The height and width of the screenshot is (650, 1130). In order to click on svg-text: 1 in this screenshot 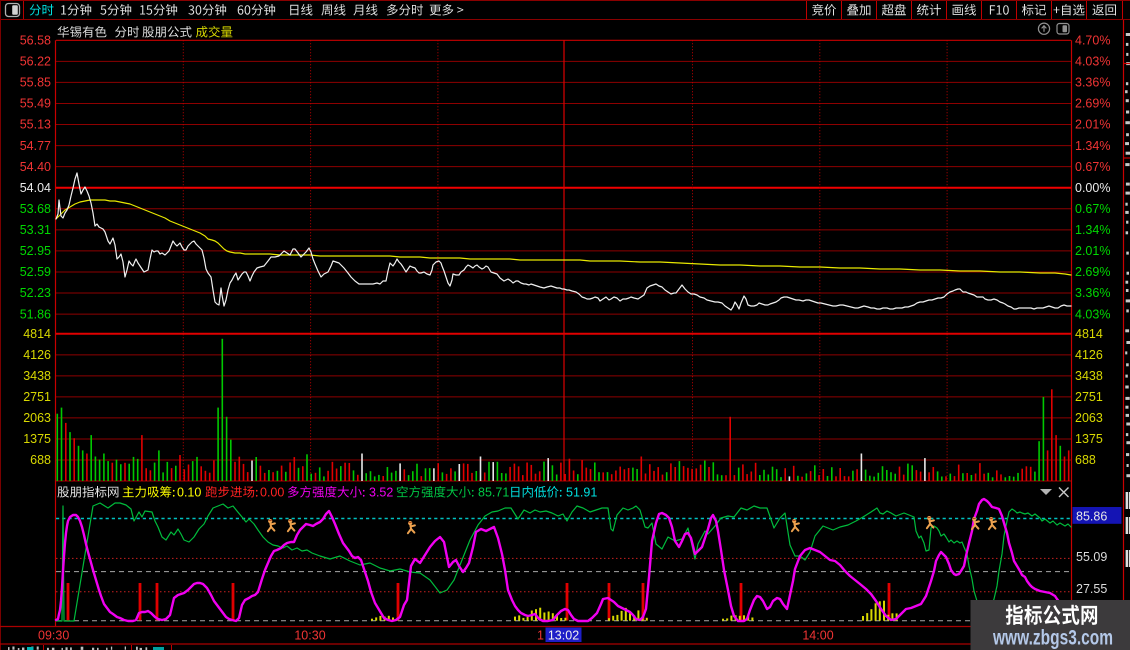, I will do `click(540, 636)`.